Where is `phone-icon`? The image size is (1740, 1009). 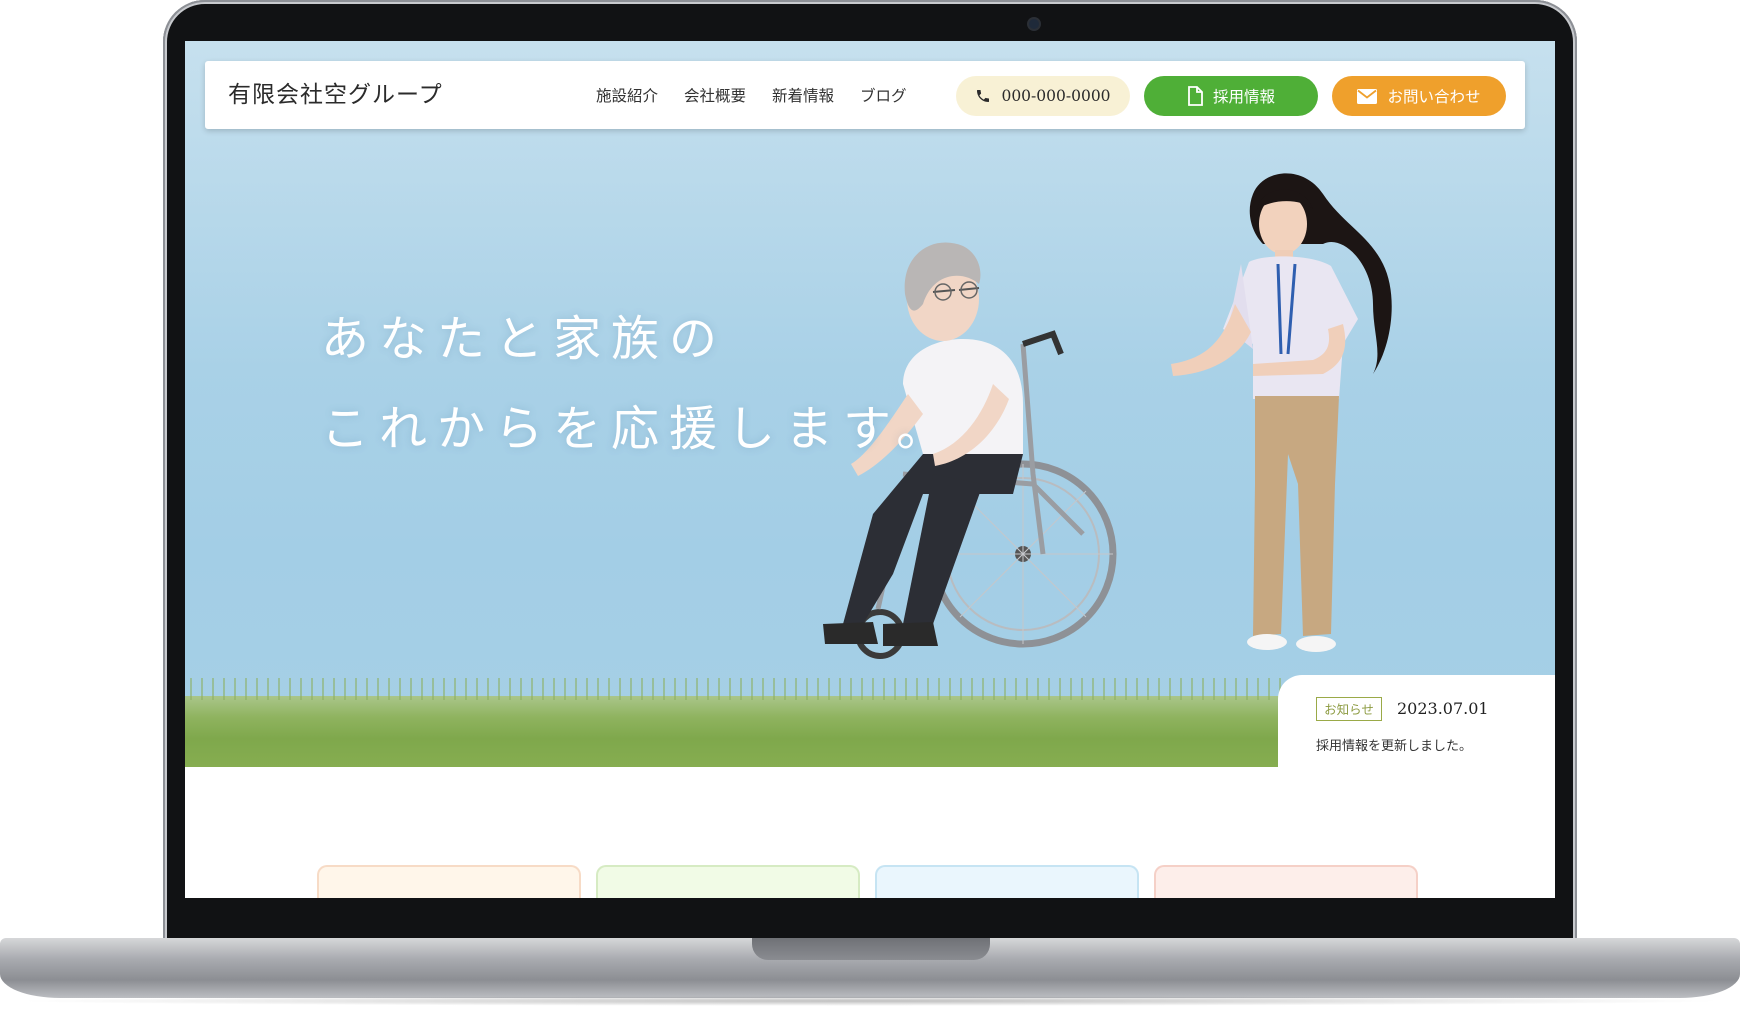
phone-icon is located at coordinates (983, 96).